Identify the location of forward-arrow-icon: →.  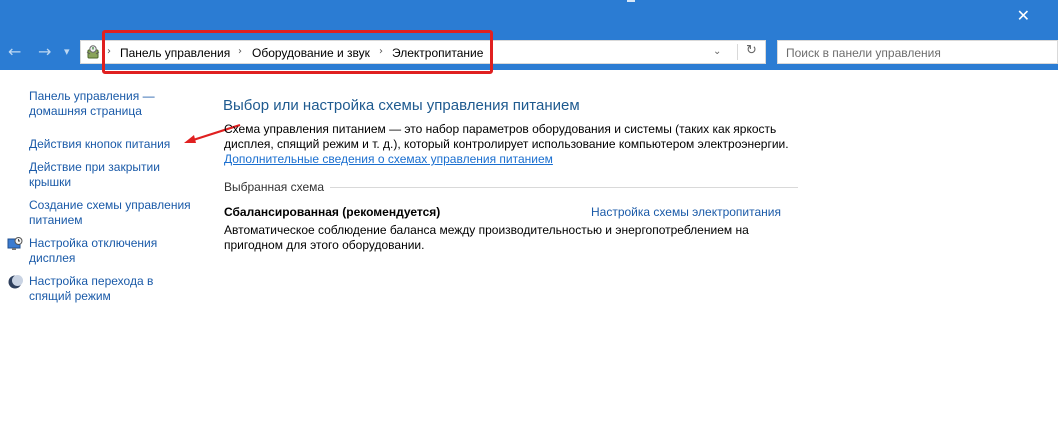
(44, 52).